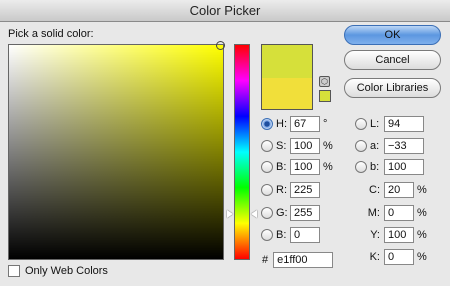 This screenshot has height=286, width=450. I want to click on red-input: 225, so click(305, 190).